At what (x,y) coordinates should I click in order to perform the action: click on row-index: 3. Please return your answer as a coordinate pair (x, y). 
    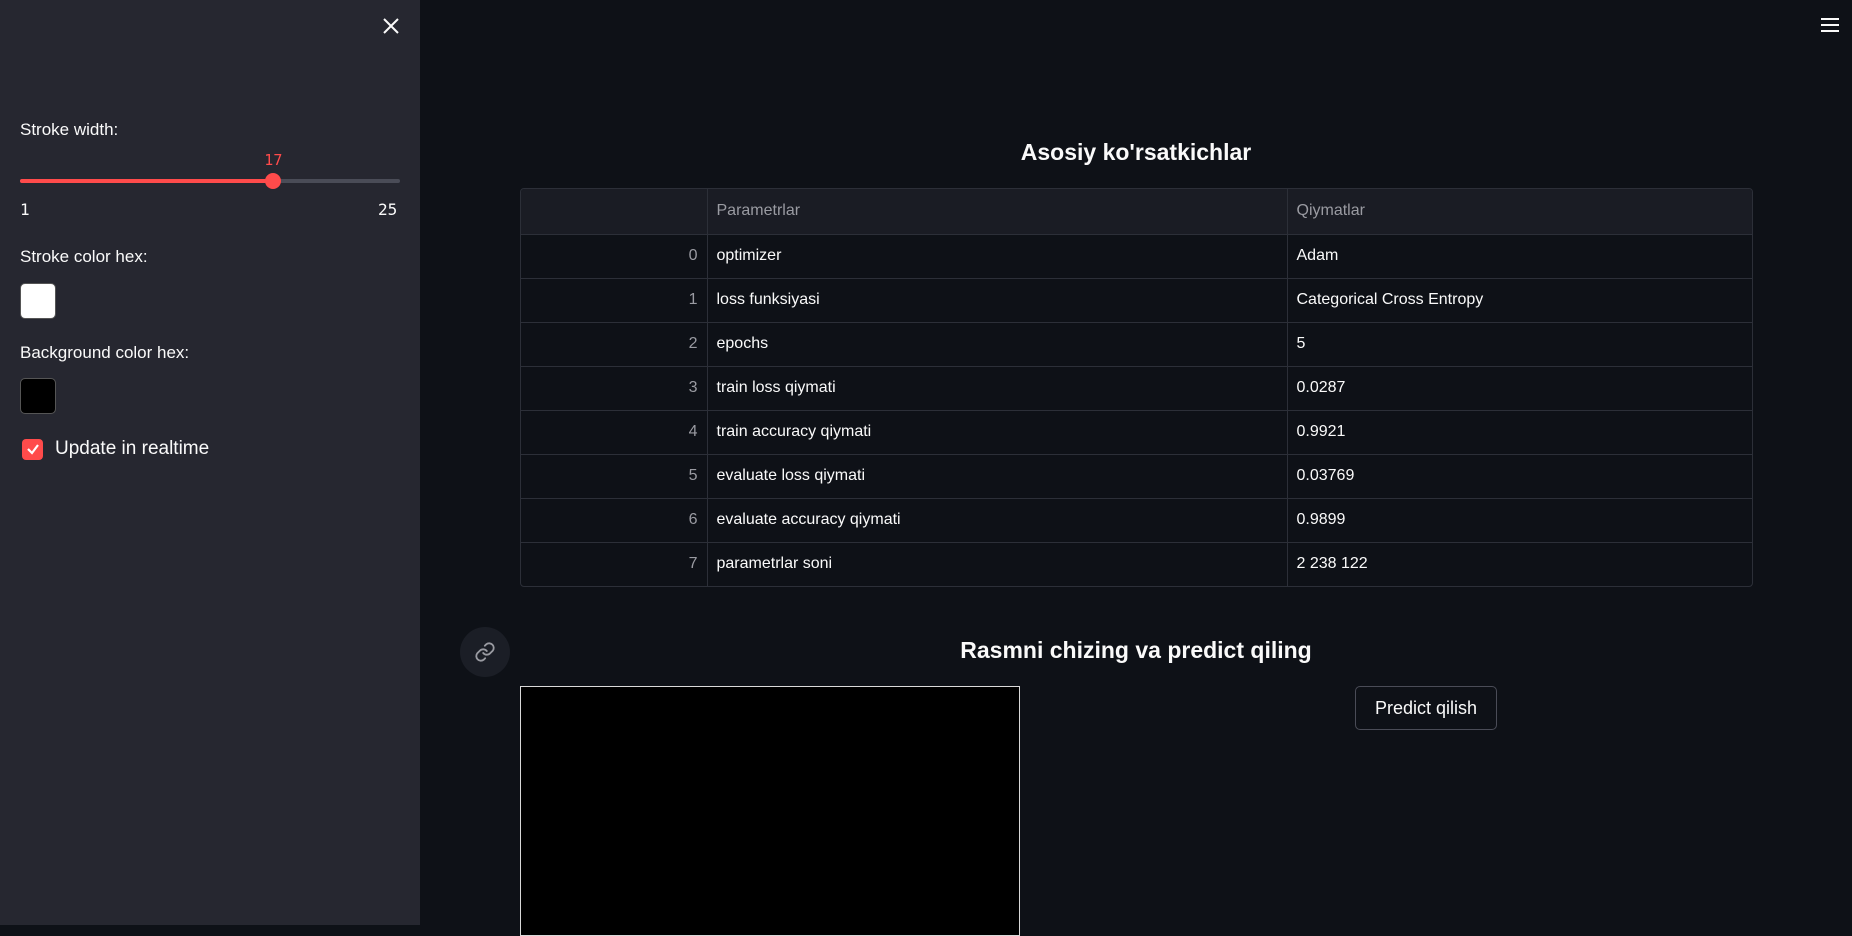
    Looking at the image, I should click on (614, 388).